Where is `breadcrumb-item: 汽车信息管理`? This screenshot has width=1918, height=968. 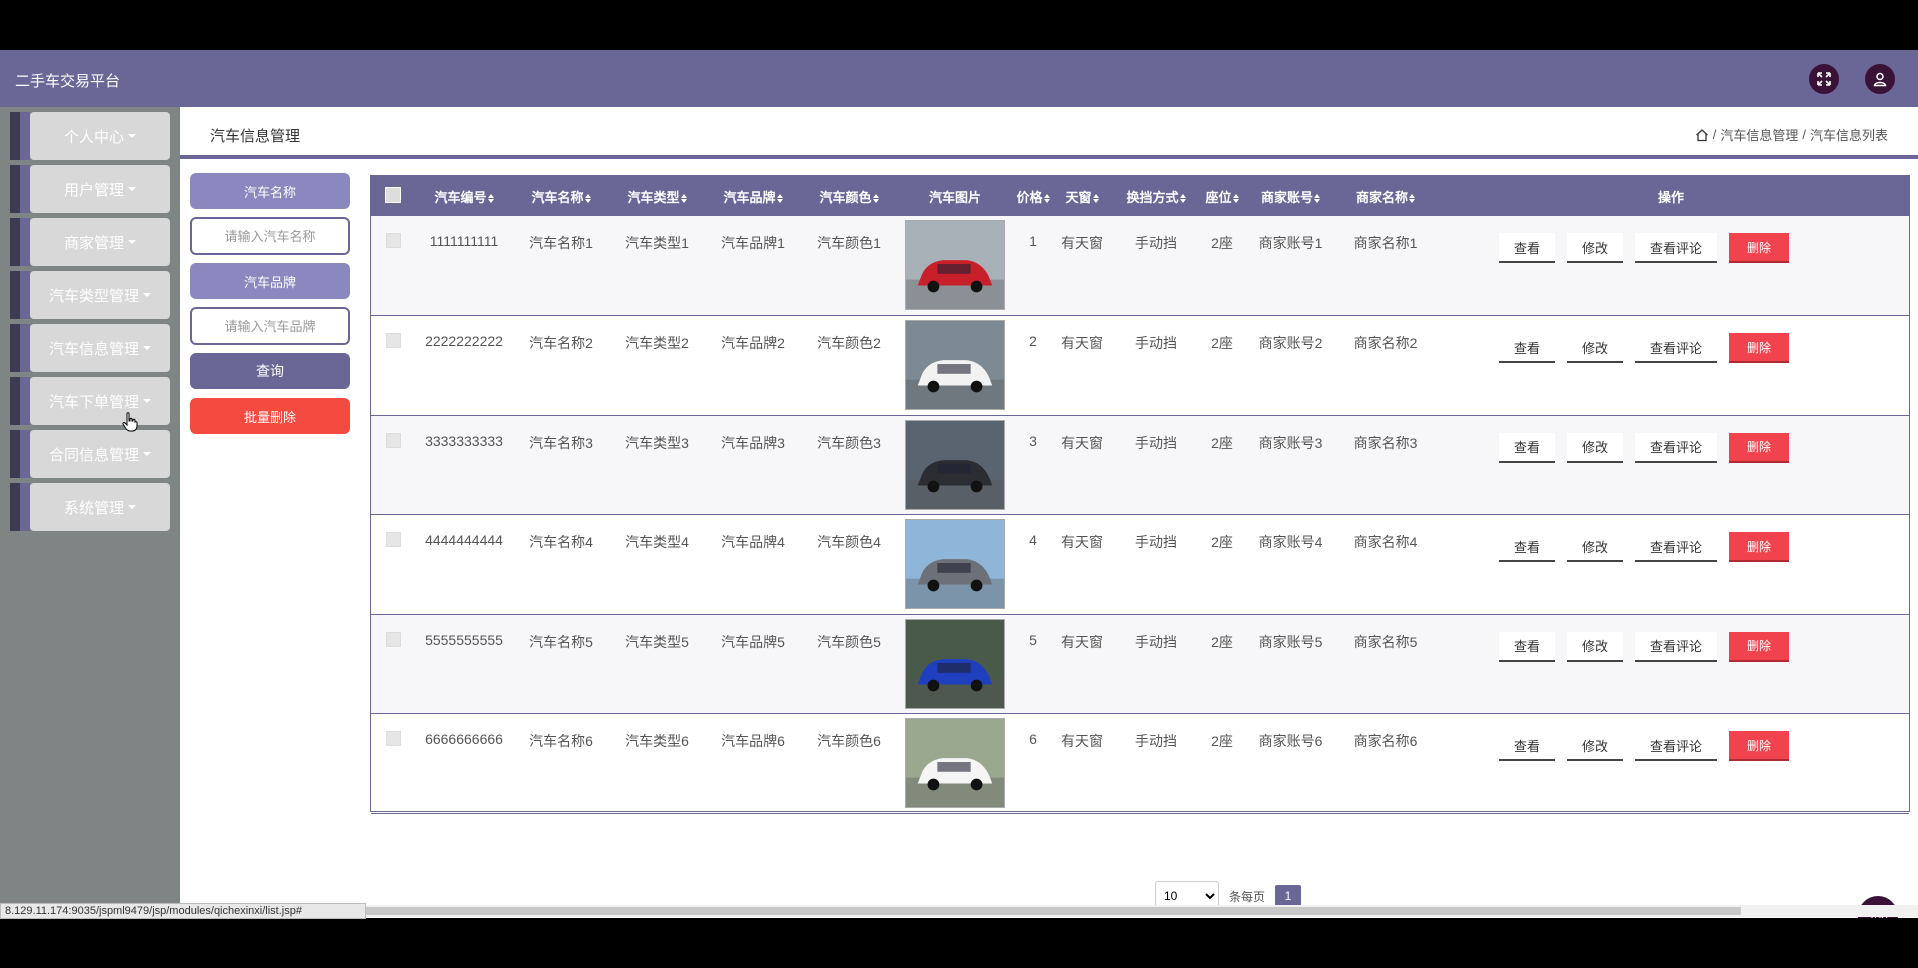
breadcrumb-item: 汽车信息管理 is located at coordinates (1759, 134).